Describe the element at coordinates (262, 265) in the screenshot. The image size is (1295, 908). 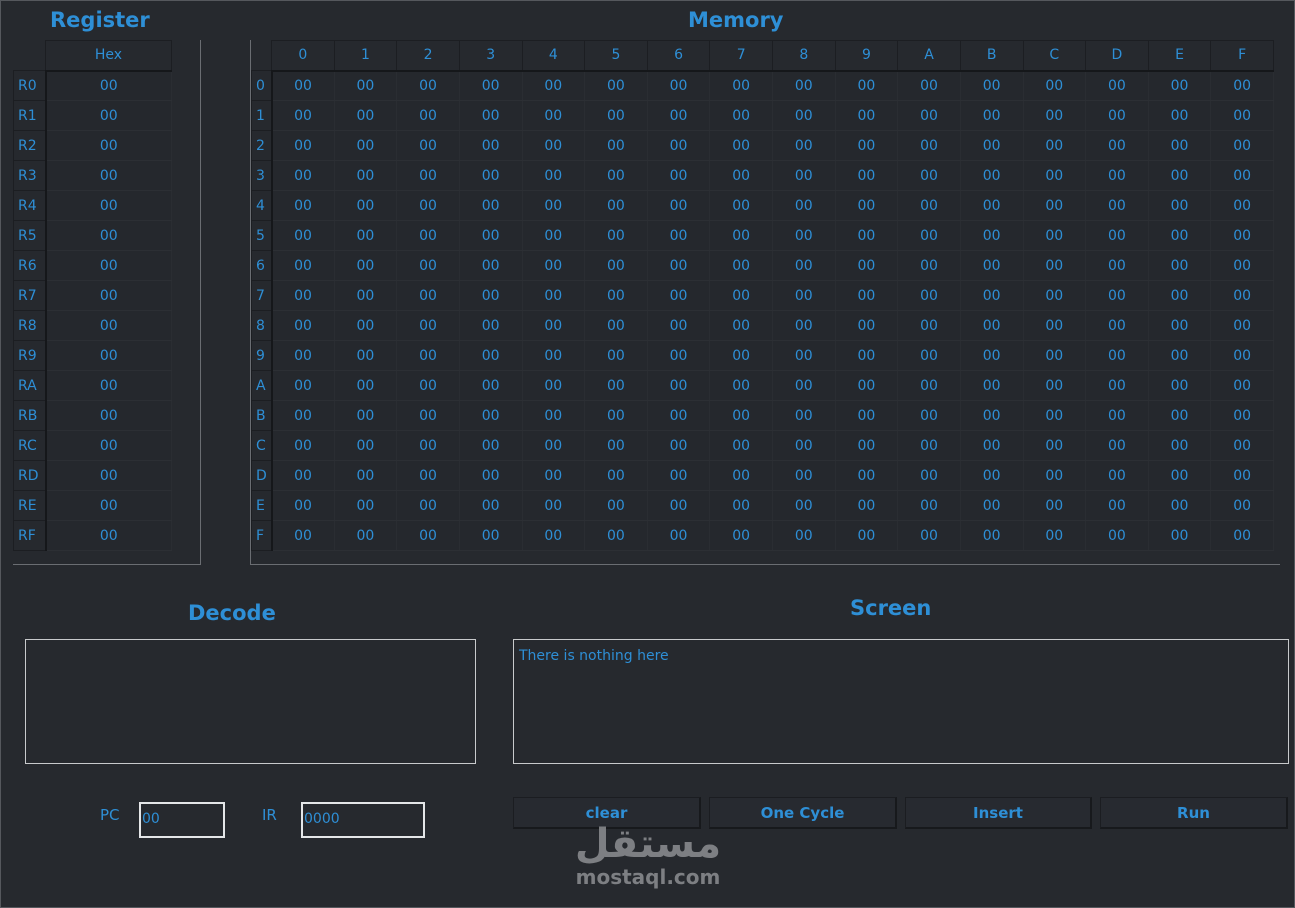
I see `memory-row-header: 6` at that location.